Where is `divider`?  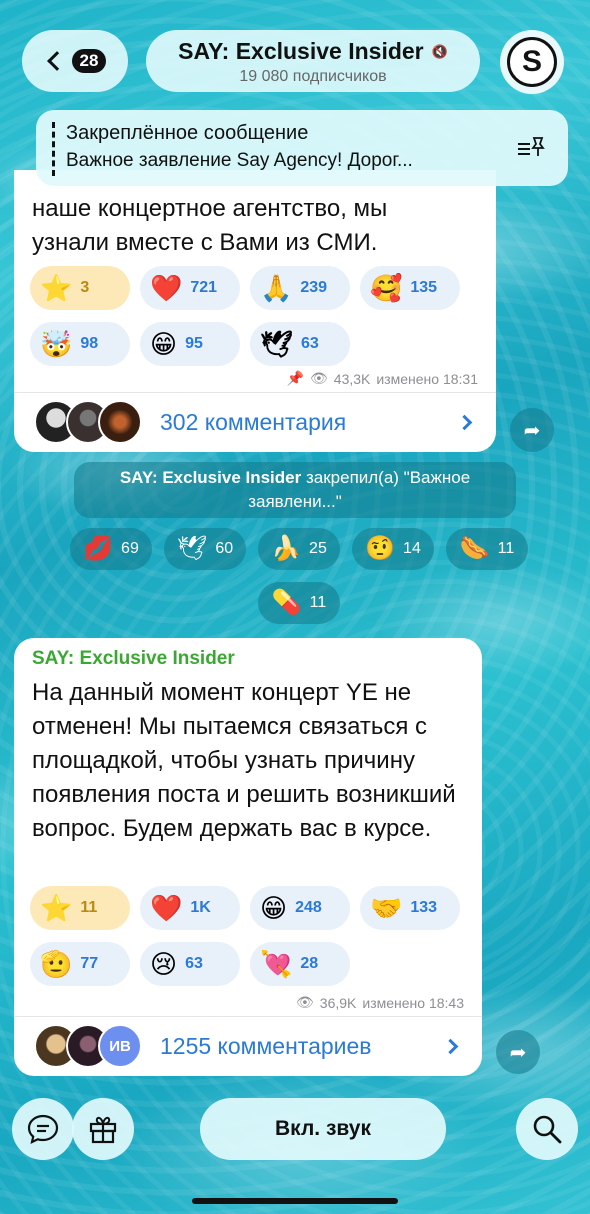 divider is located at coordinates (255, 392).